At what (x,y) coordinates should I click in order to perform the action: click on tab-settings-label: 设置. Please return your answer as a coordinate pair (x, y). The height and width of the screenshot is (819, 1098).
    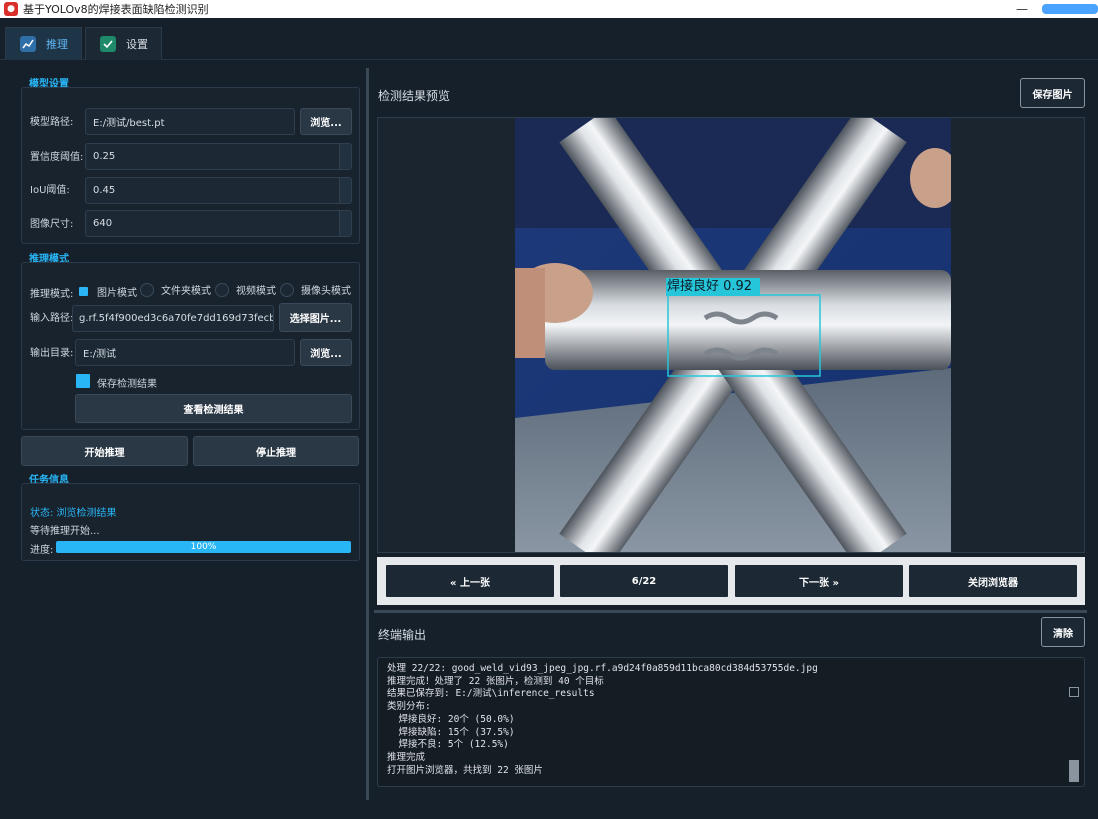
    Looking at the image, I should click on (137, 44).